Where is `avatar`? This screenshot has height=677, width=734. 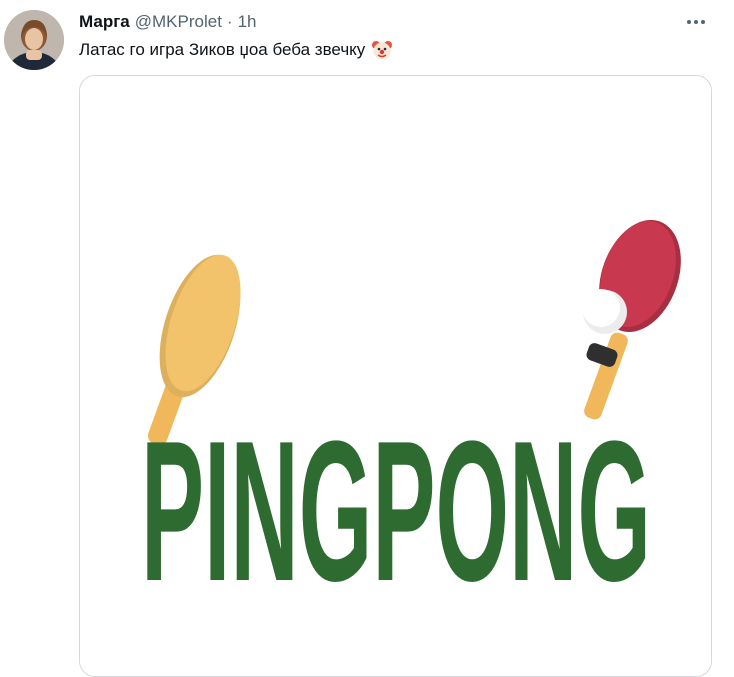 avatar is located at coordinates (34, 40).